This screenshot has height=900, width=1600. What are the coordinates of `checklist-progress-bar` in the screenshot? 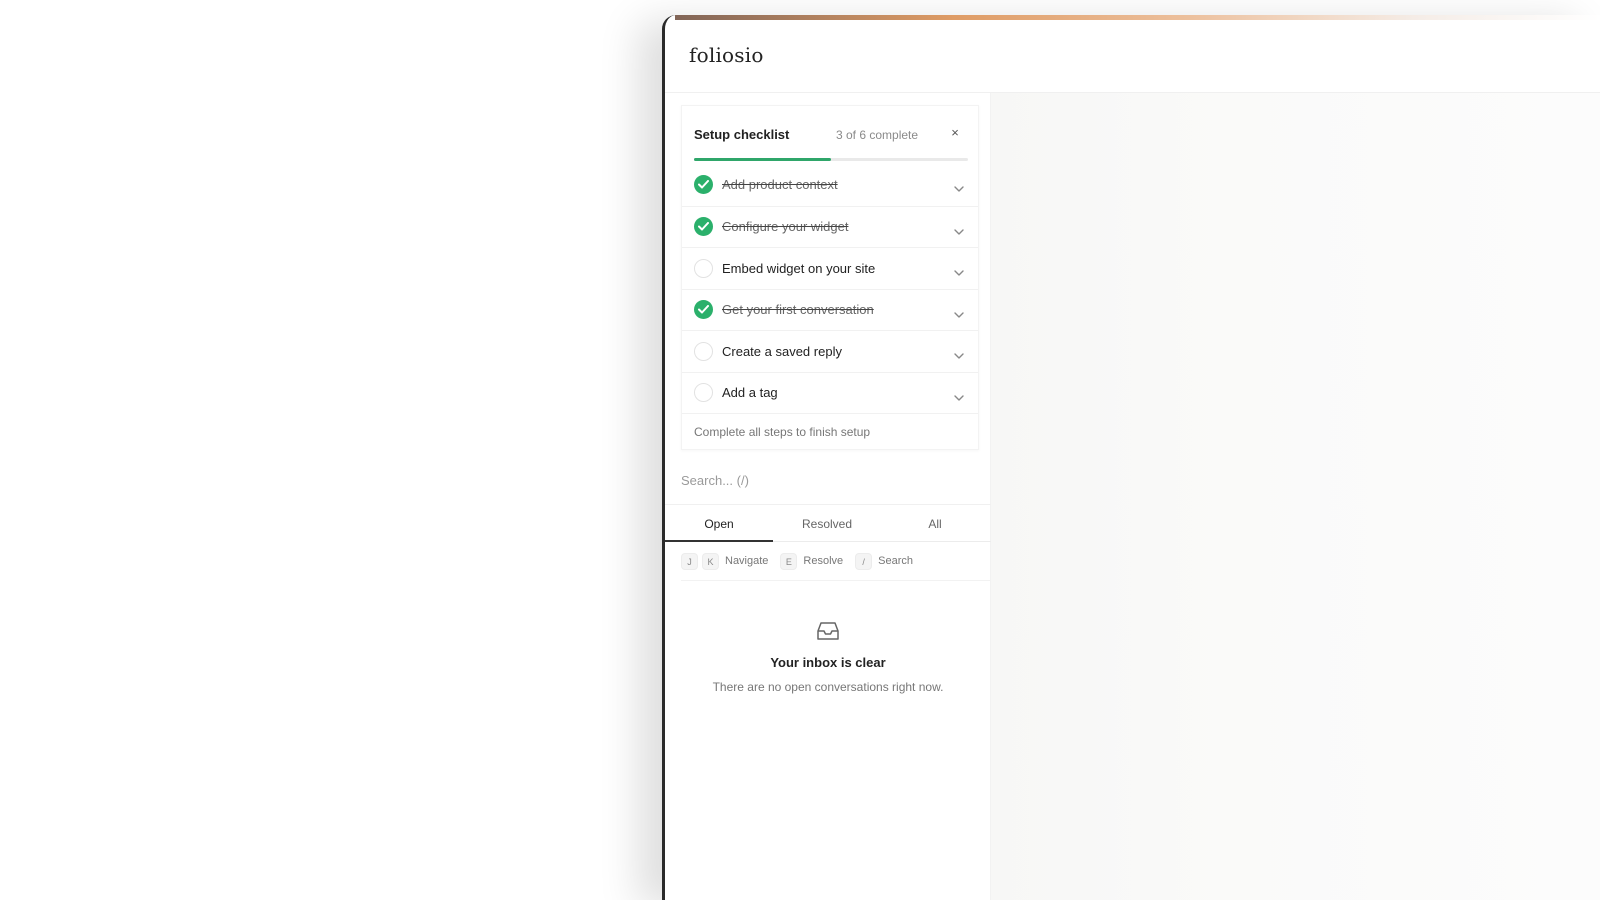 It's located at (831, 159).